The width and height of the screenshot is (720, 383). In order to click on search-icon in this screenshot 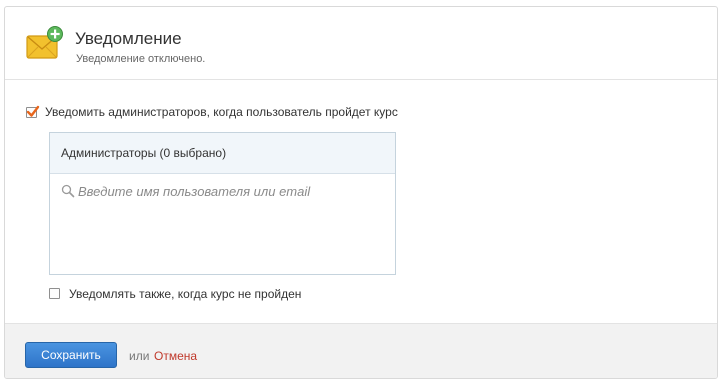, I will do `click(68, 191)`.